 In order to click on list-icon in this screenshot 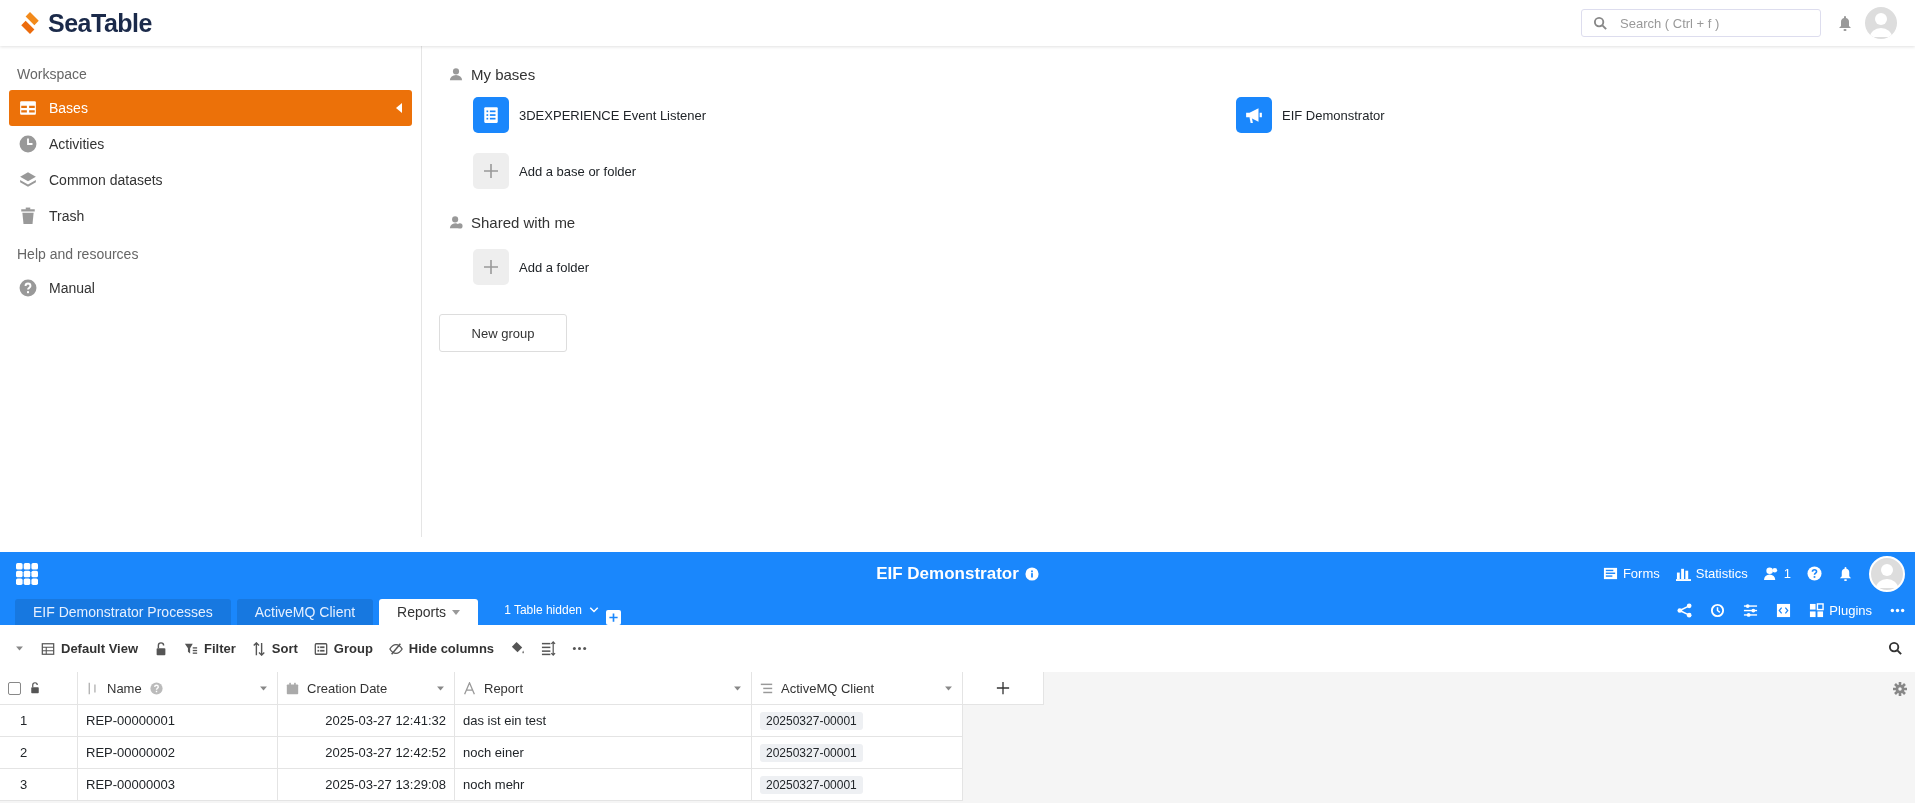, I will do `click(491, 115)`.